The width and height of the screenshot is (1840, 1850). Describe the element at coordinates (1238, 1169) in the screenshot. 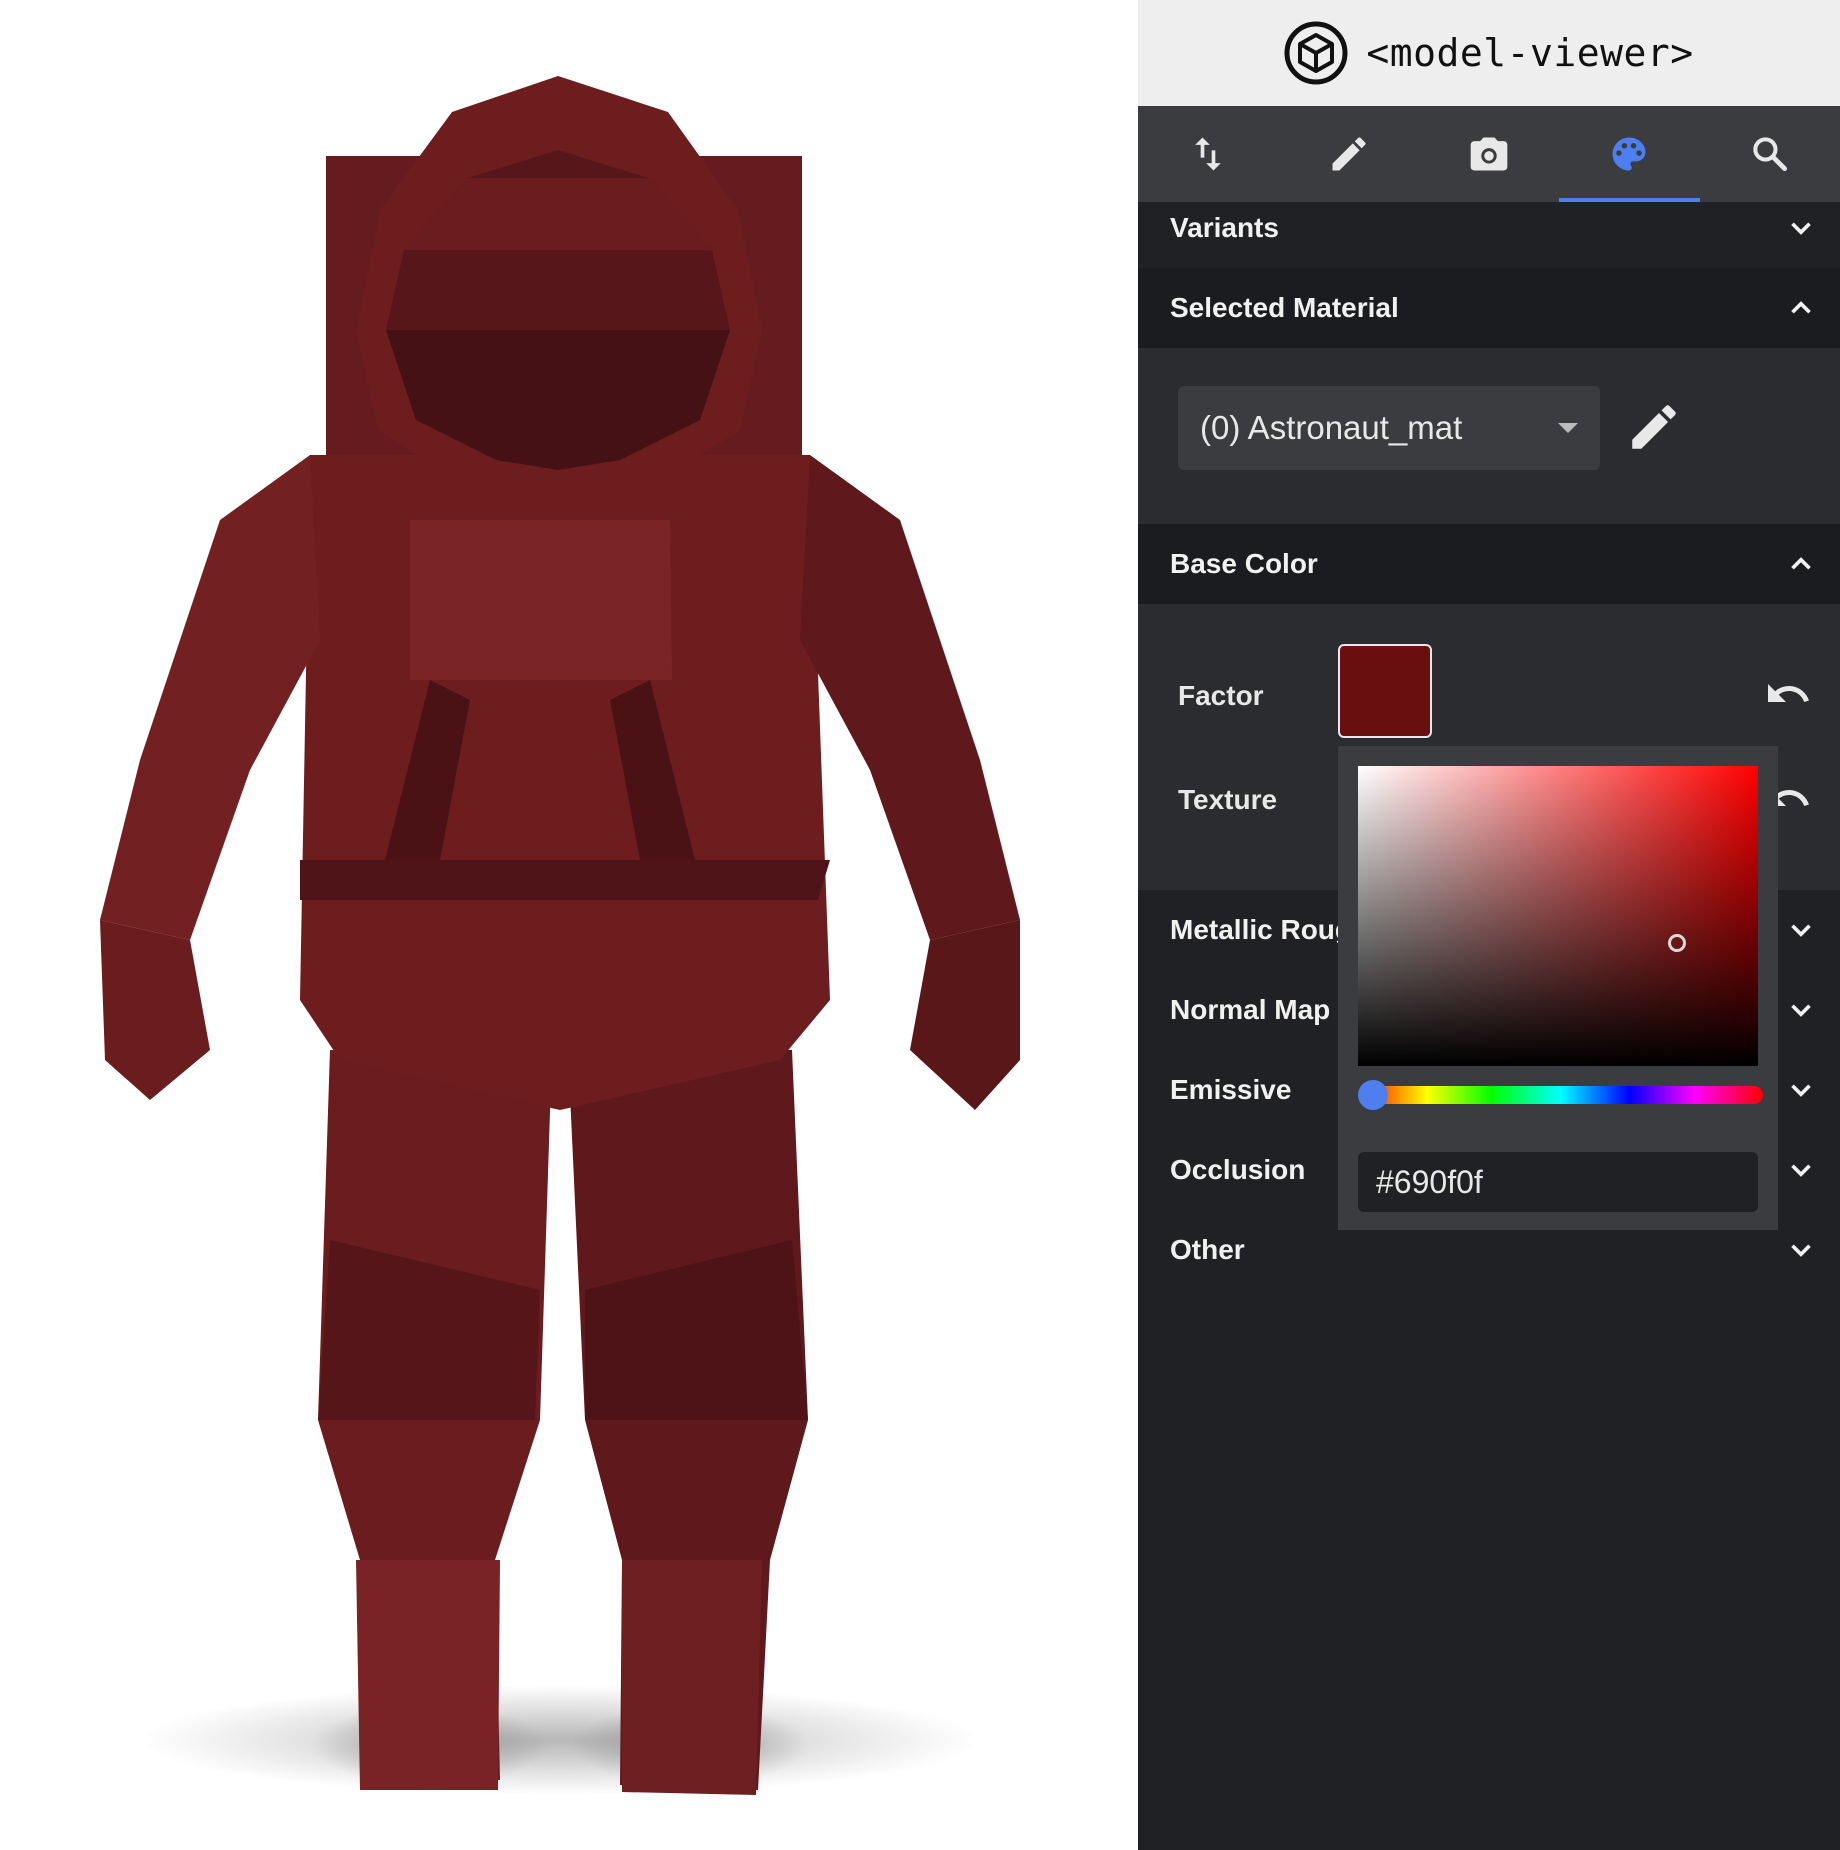

I see `section-occlusion-label: Occlusion` at that location.